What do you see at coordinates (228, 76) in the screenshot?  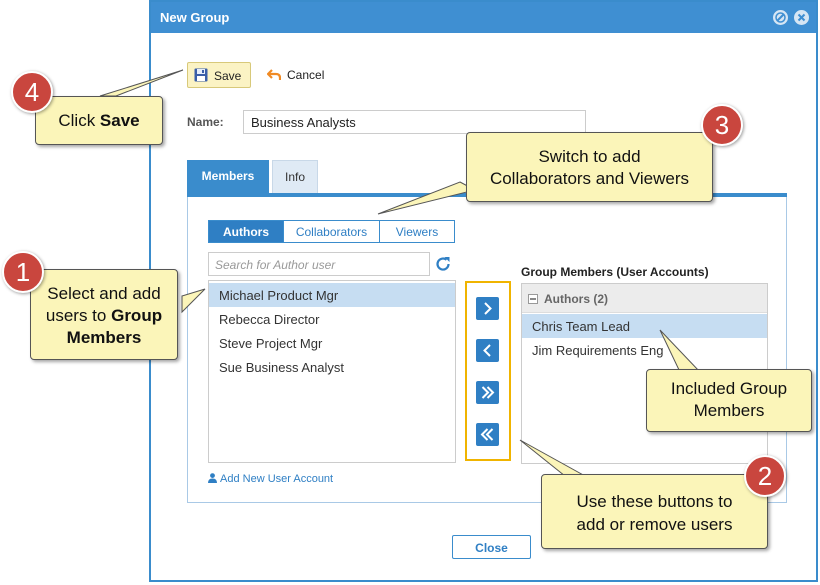 I see `save-label: Save` at bounding box center [228, 76].